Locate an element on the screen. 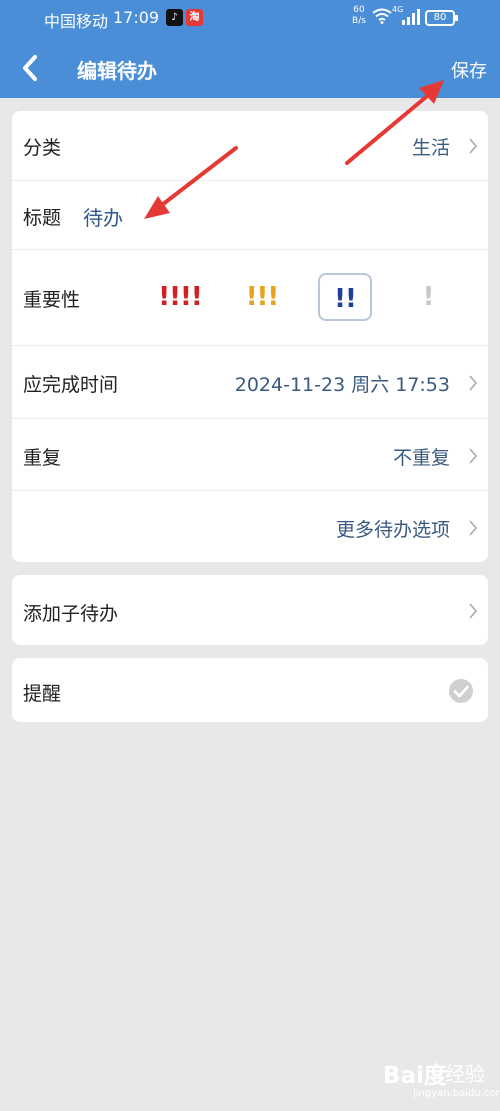  importance-level-3: !!! is located at coordinates (262, 297).